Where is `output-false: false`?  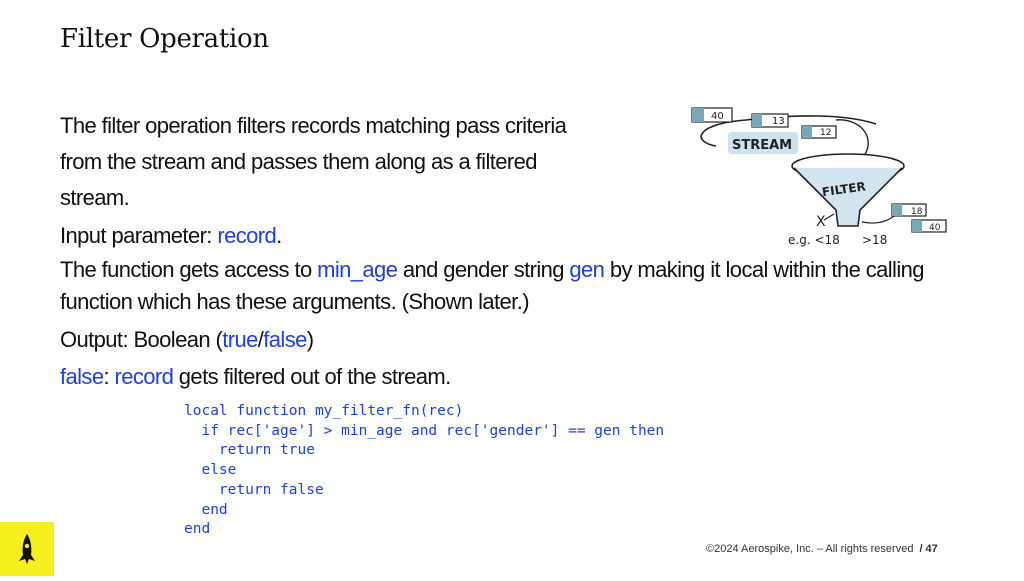
output-false: false is located at coordinates (285, 339).